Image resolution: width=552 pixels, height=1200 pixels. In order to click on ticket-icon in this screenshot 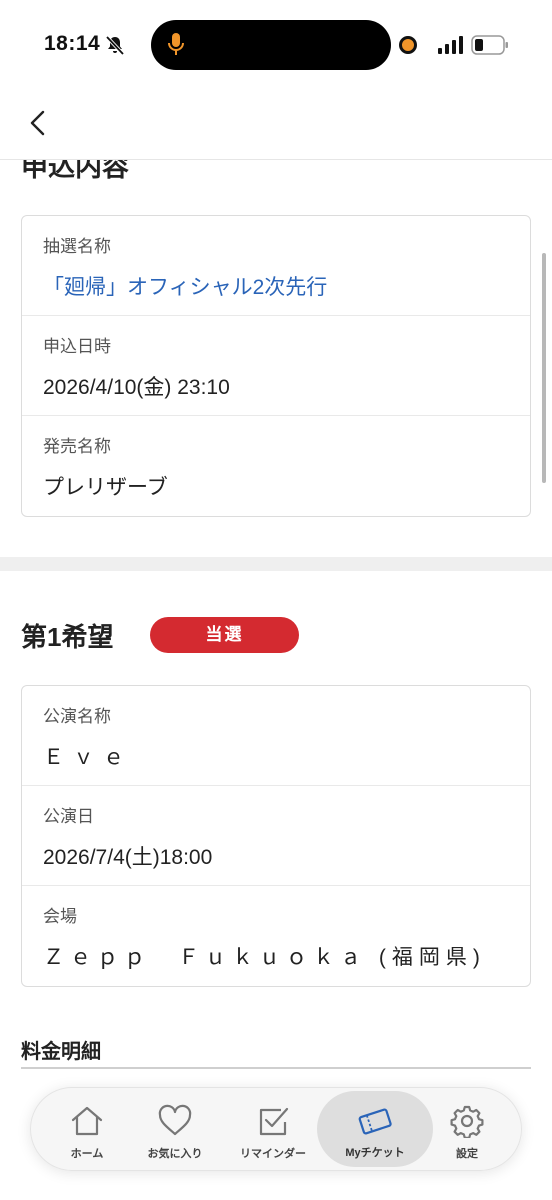, I will do `click(375, 1121)`.